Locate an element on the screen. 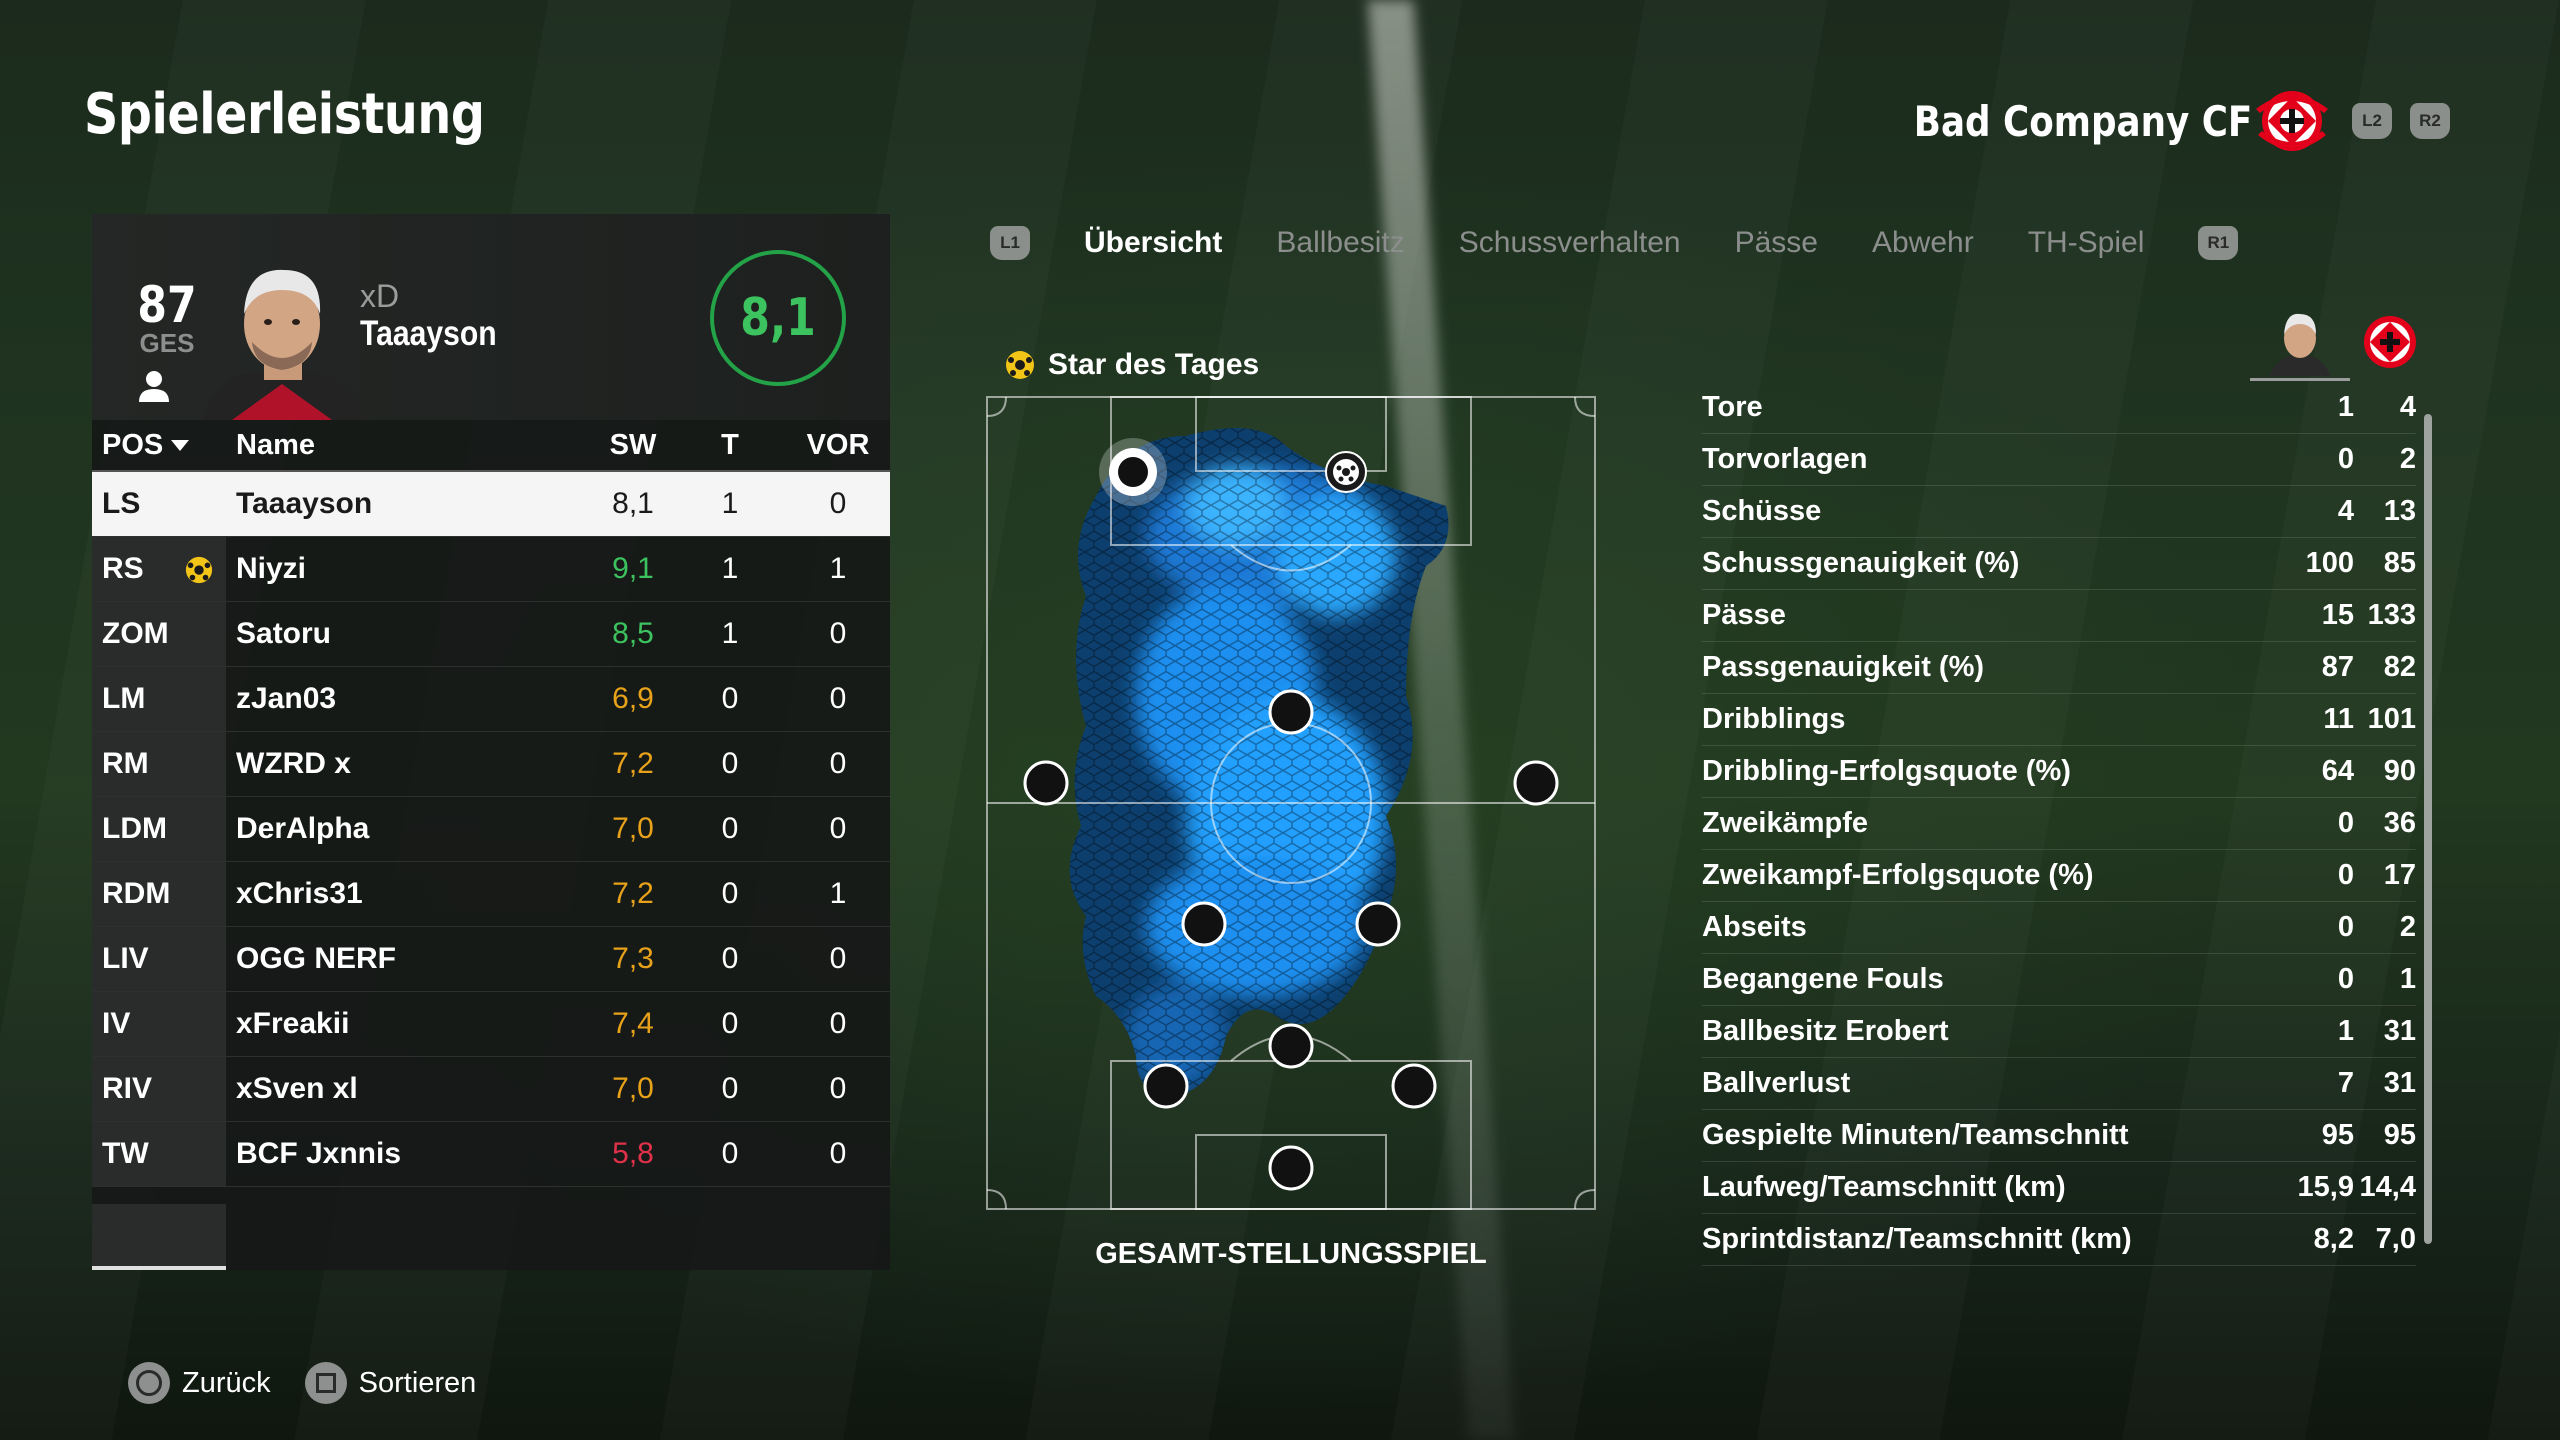 Image resolution: width=2560 pixels, height=1440 pixels. stat-row: Dribbling-Erfolgsquote (%) 64 90 is located at coordinates (2059, 772).